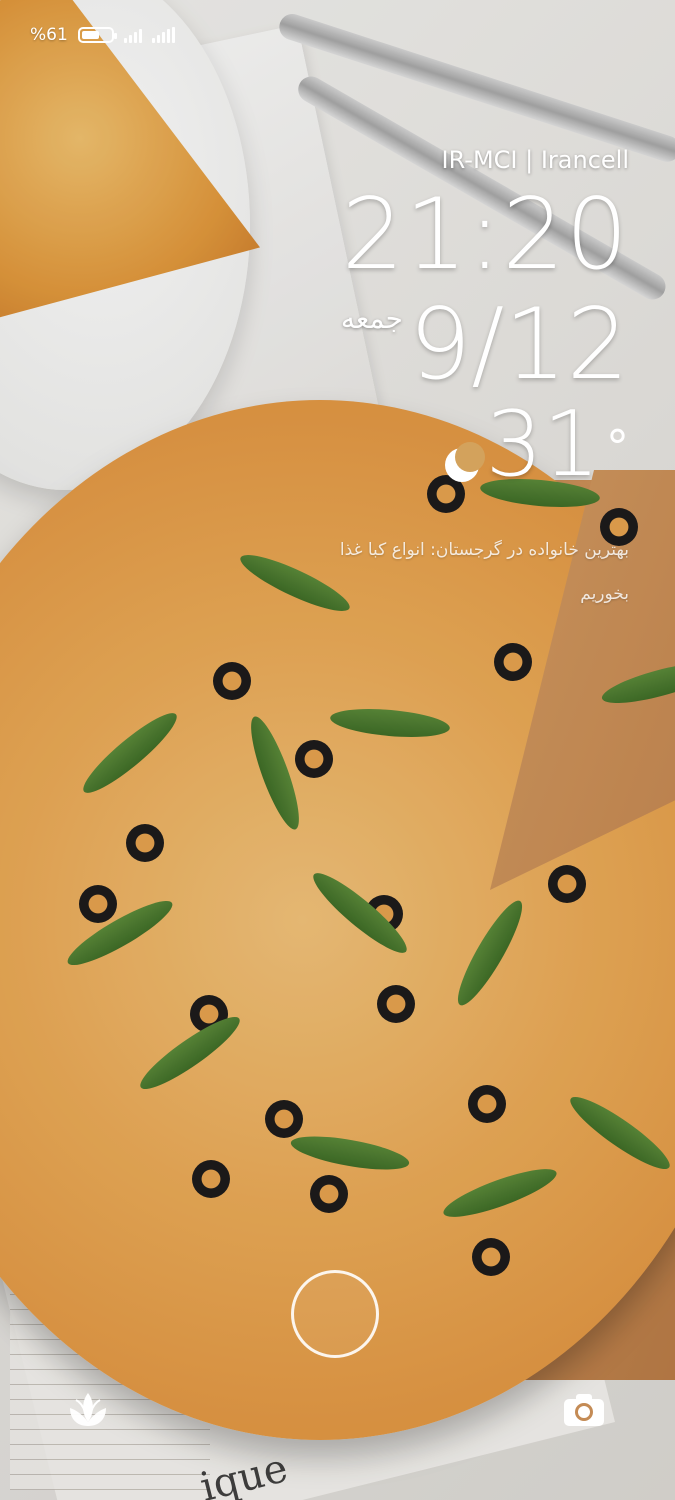 Image resolution: width=675 pixels, height=1500 pixels. What do you see at coordinates (371, 318) in the screenshot?
I see `weekday: جمعه` at bounding box center [371, 318].